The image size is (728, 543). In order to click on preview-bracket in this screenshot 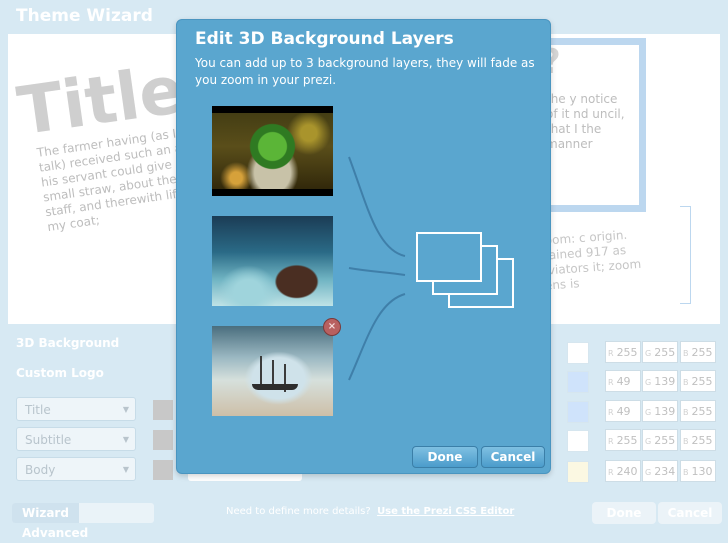, I will do `click(685, 255)`.